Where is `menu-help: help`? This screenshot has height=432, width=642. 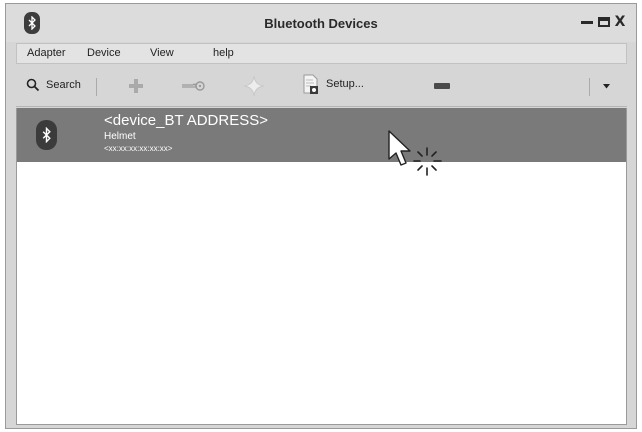 menu-help: help is located at coordinates (223, 53).